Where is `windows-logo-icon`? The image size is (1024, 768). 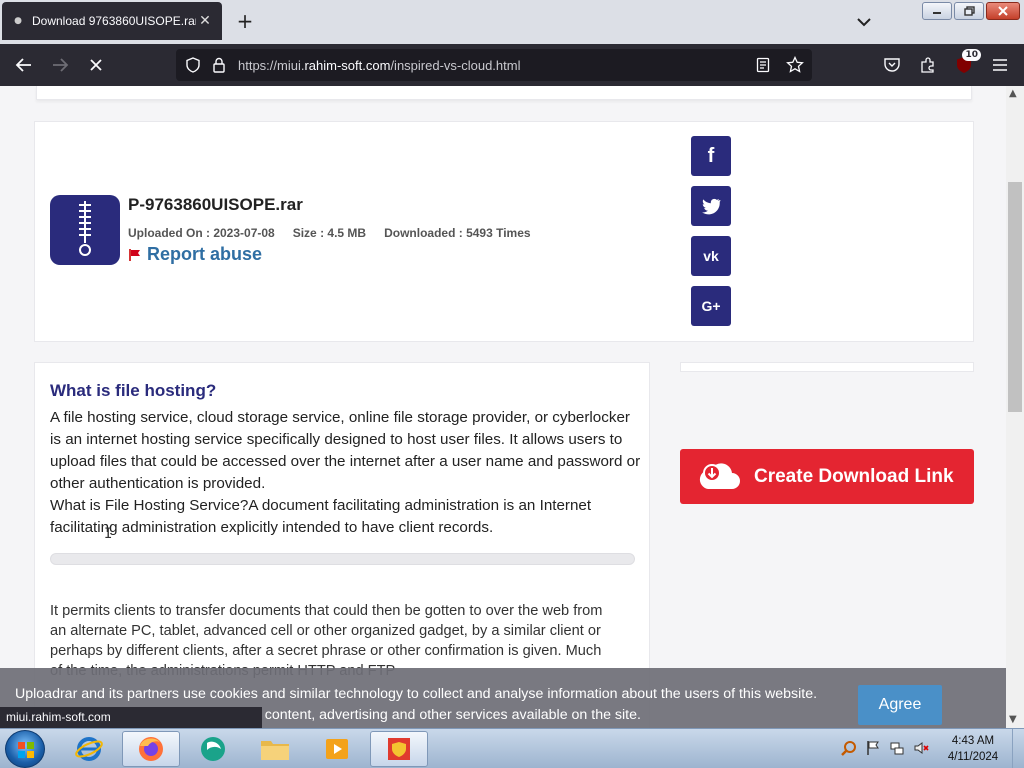 windows-logo-icon is located at coordinates (26, 750).